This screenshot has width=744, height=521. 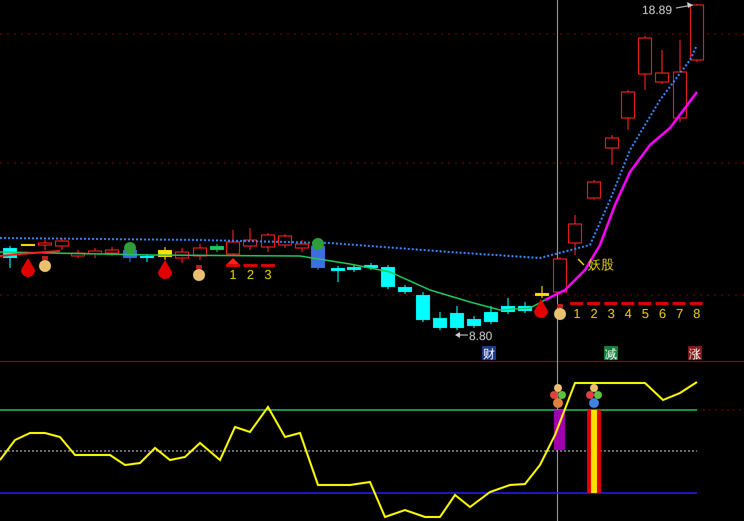 What do you see at coordinates (30, 253) in the screenshot?
I see `trend-line` at bounding box center [30, 253].